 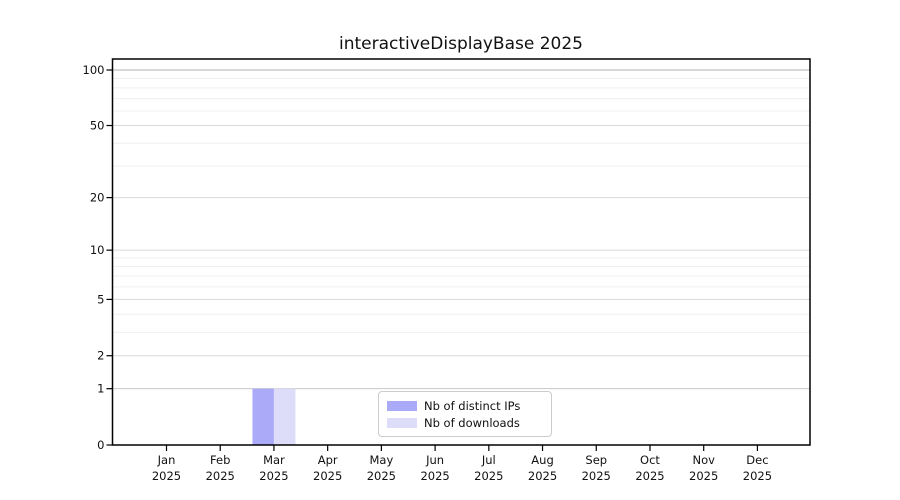 What do you see at coordinates (100, 299) in the screenshot?
I see `y-tick-label: 5` at bounding box center [100, 299].